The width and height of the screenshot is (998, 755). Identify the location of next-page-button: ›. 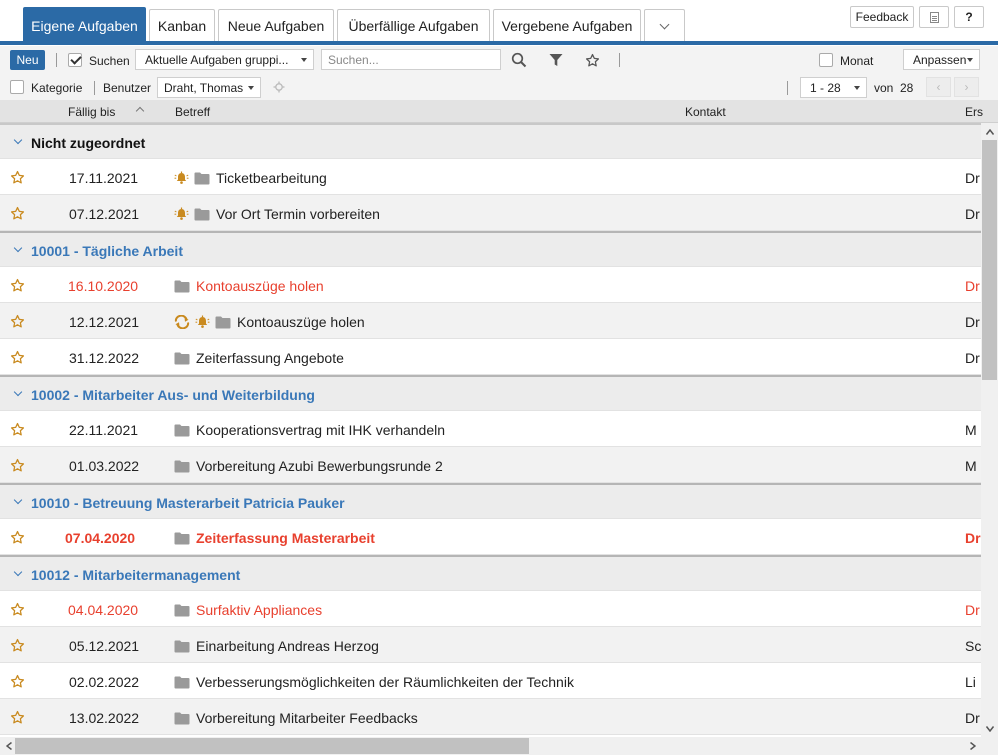
(966, 87).